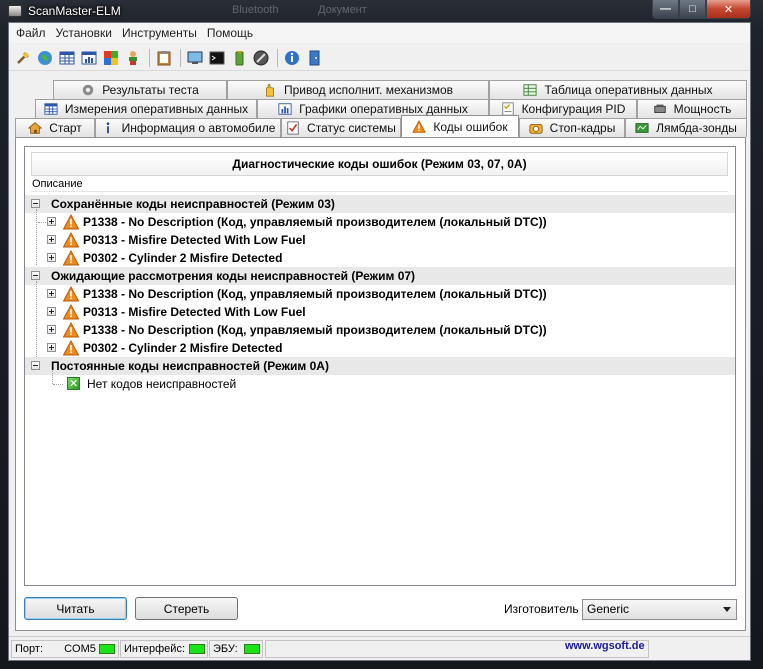 The width and height of the screenshot is (763, 669). I want to click on tab-label: Старт, so click(65, 128).